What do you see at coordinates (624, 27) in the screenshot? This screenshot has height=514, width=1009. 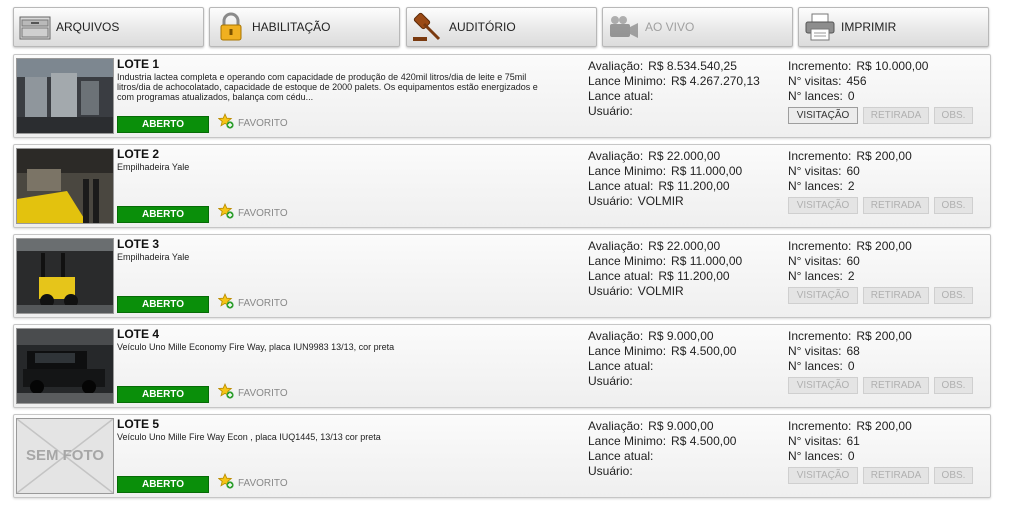 I see `video-camera-icon` at bounding box center [624, 27].